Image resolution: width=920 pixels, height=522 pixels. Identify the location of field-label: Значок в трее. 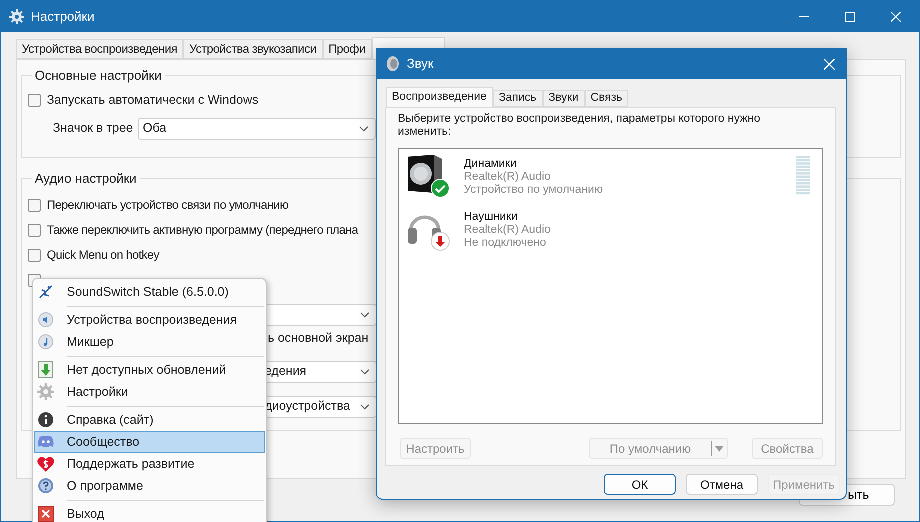
(93, 129).